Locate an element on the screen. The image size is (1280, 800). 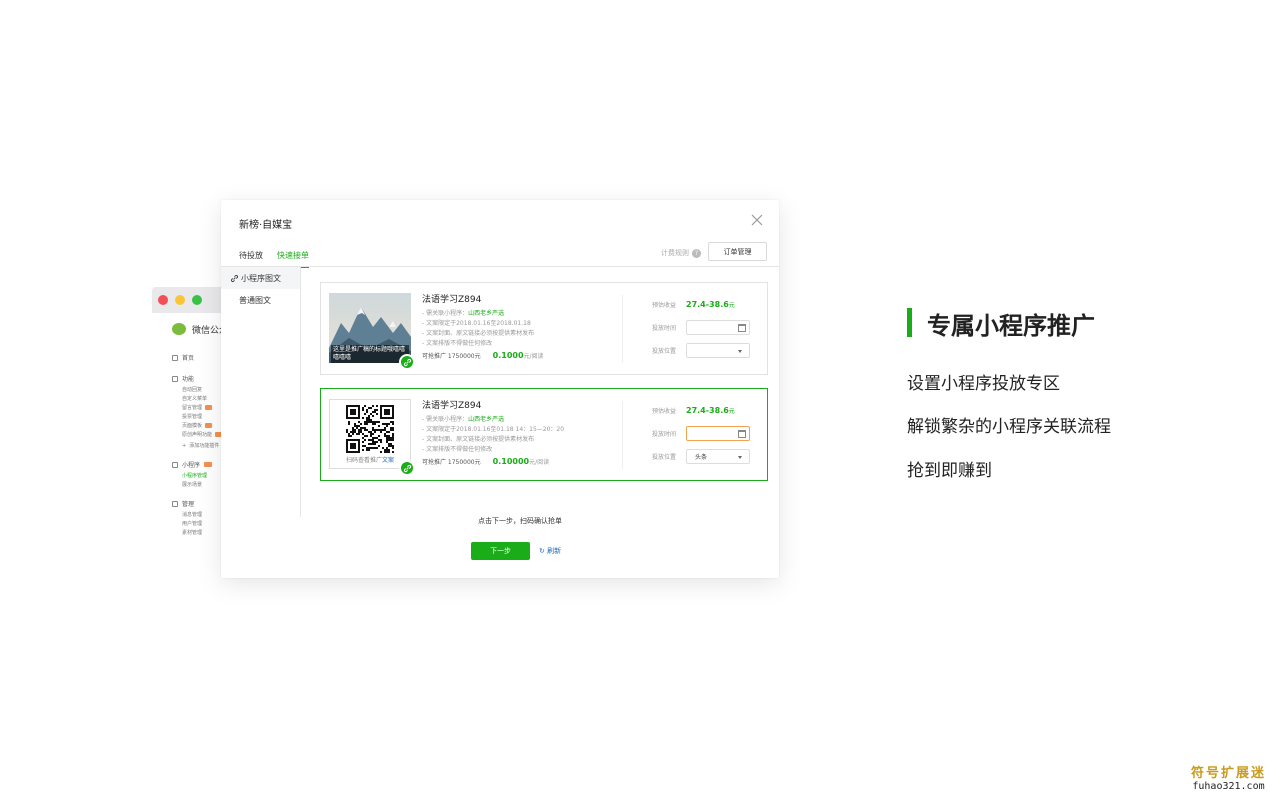
minimize-dot-icon is located at coordinates (180, 300).